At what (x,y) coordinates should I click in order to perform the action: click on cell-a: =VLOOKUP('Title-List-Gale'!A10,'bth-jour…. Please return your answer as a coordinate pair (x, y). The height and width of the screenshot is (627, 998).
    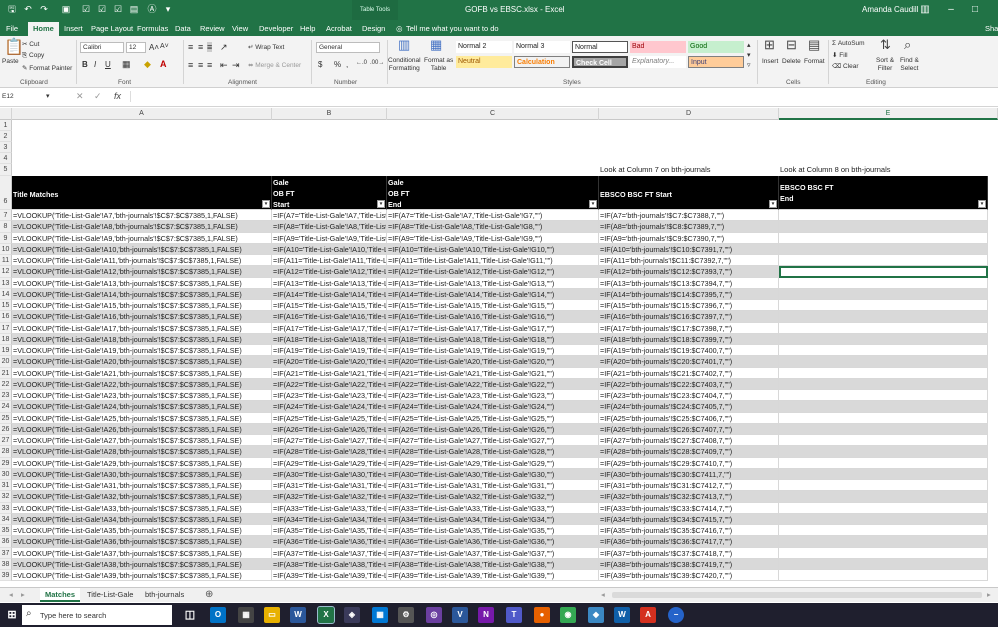
    Looking at the image, I should click on (142, 249).